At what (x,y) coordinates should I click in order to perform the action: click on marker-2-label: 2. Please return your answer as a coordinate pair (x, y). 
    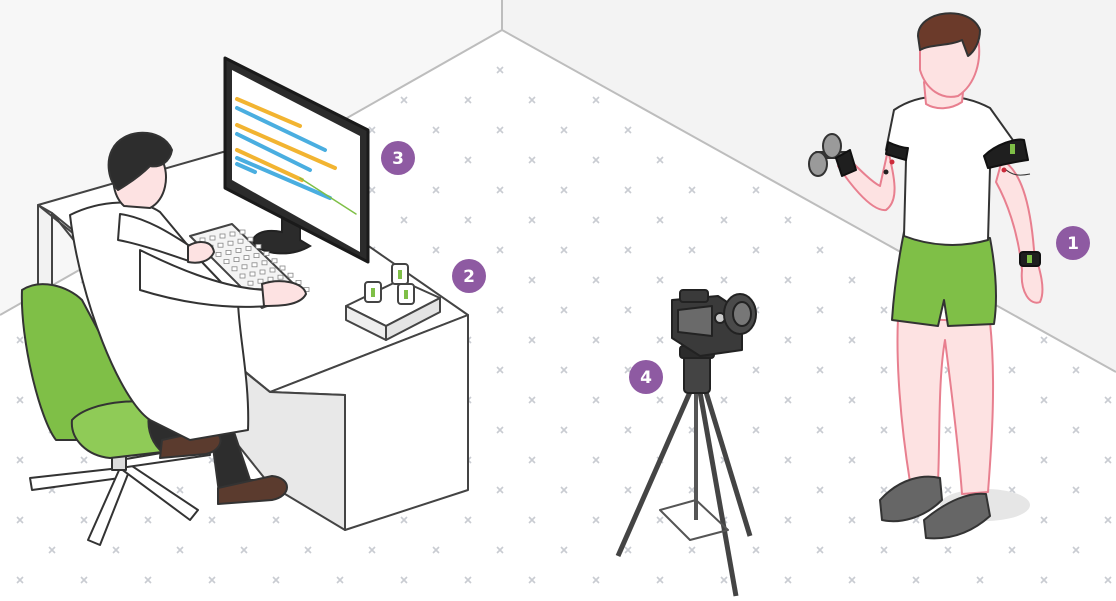
    Looking at the image, I should click on (469, 277).